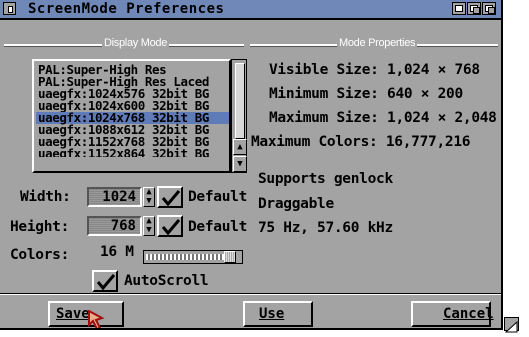  I want to click on zoom-icon, so click(474, 8).